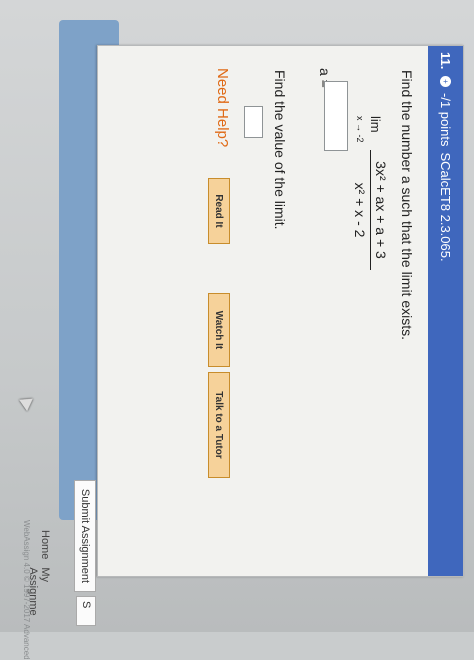 Image resolution: width=474 pixels, height=660 pixels. What do you see at coordinates (445, 81) in the screenshot?
I see `info-icon: +` at bounding box center [445, 81].